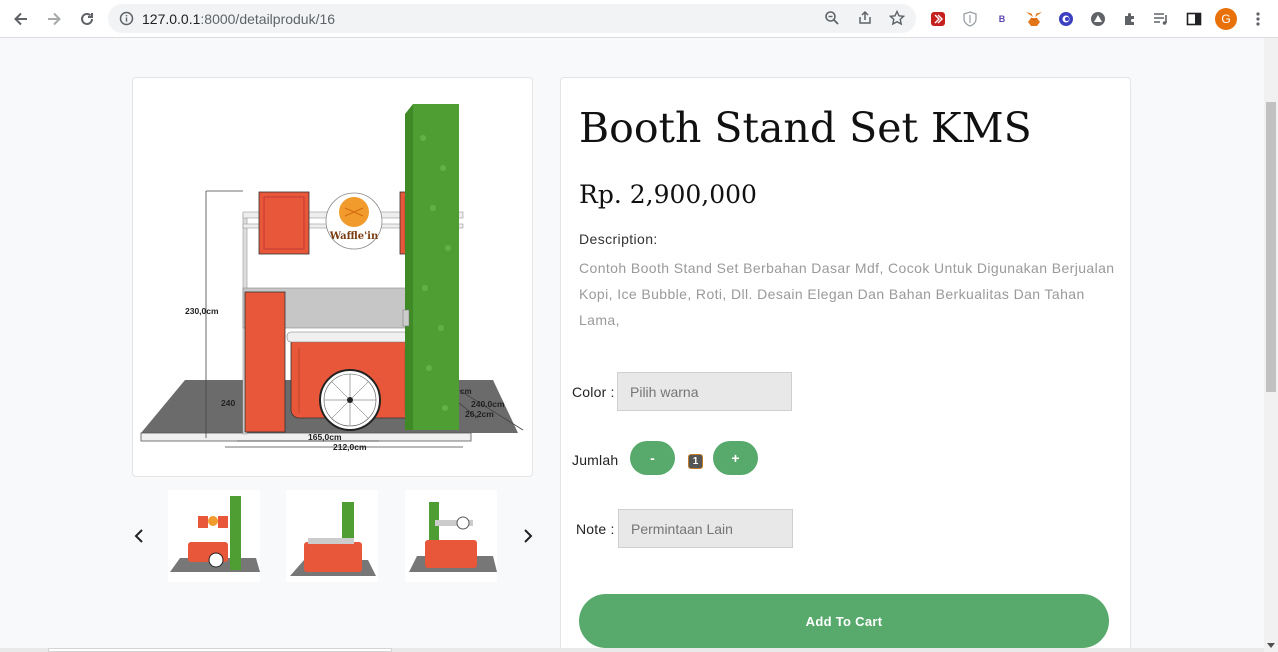 The height and width of the screenshot is (652, 1278). Describe the element at coordinates (466, 391) in the screenshot. I see `svg-text: cm` at that location.